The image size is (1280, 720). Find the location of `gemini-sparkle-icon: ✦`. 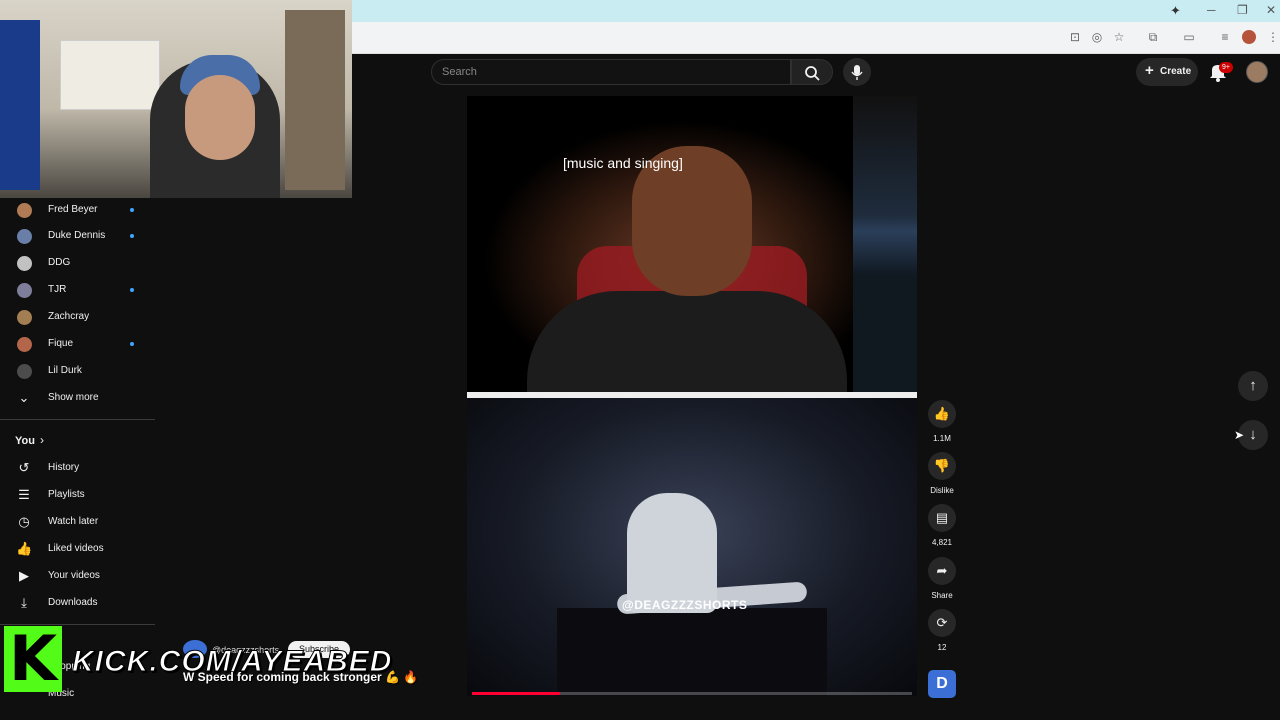

gemini-sparkle-icon: ✦ is located at coordinates (1175, 11).